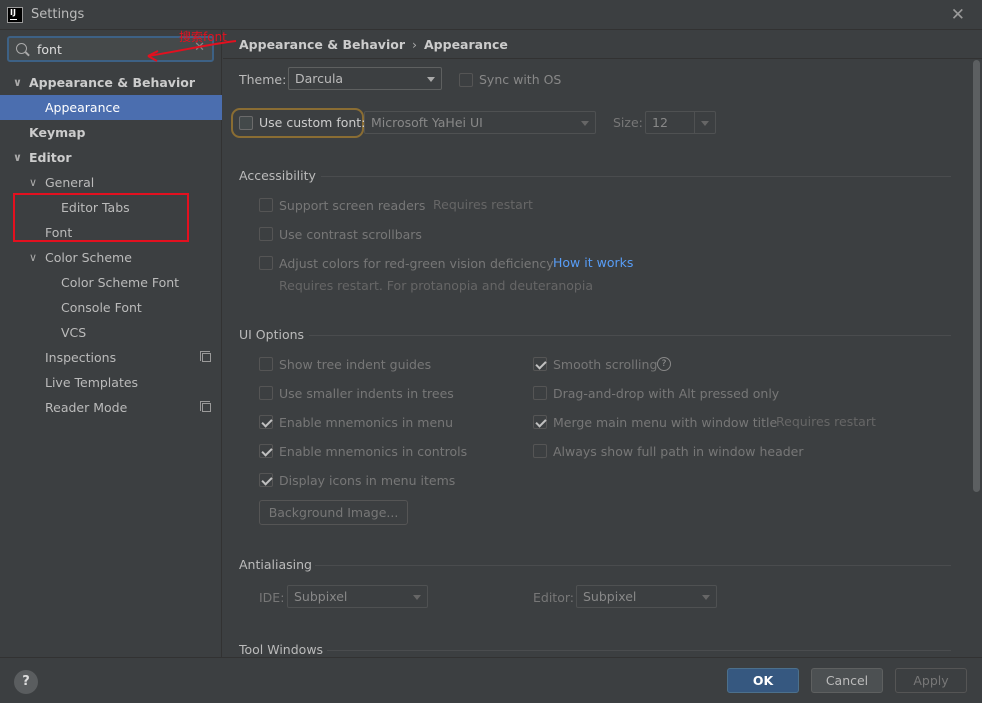  Describe the element at coordinates (540, 422) in the screenshot. I see `merge-menu-checkbox` at that location.